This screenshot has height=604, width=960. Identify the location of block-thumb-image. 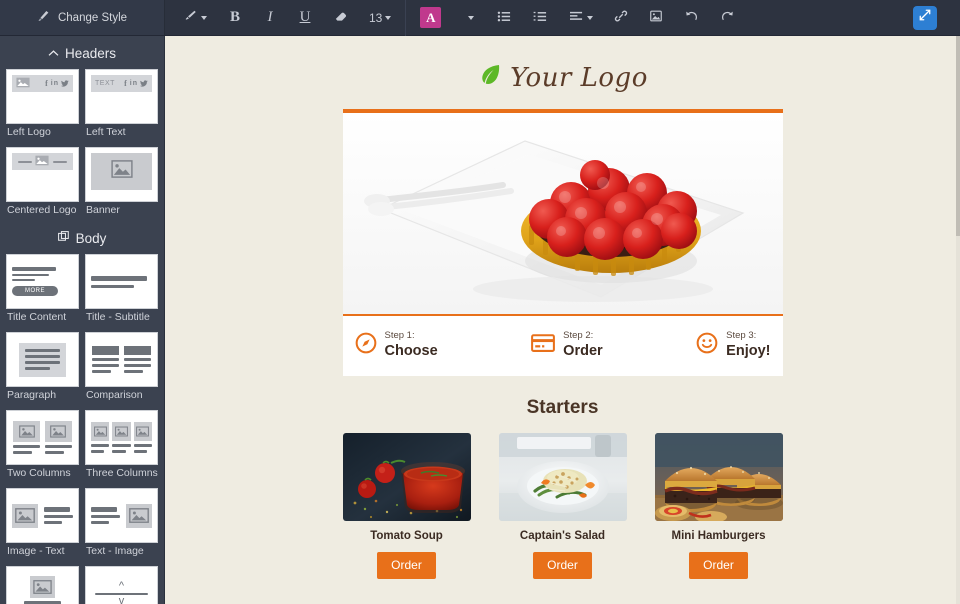
(42, 585).